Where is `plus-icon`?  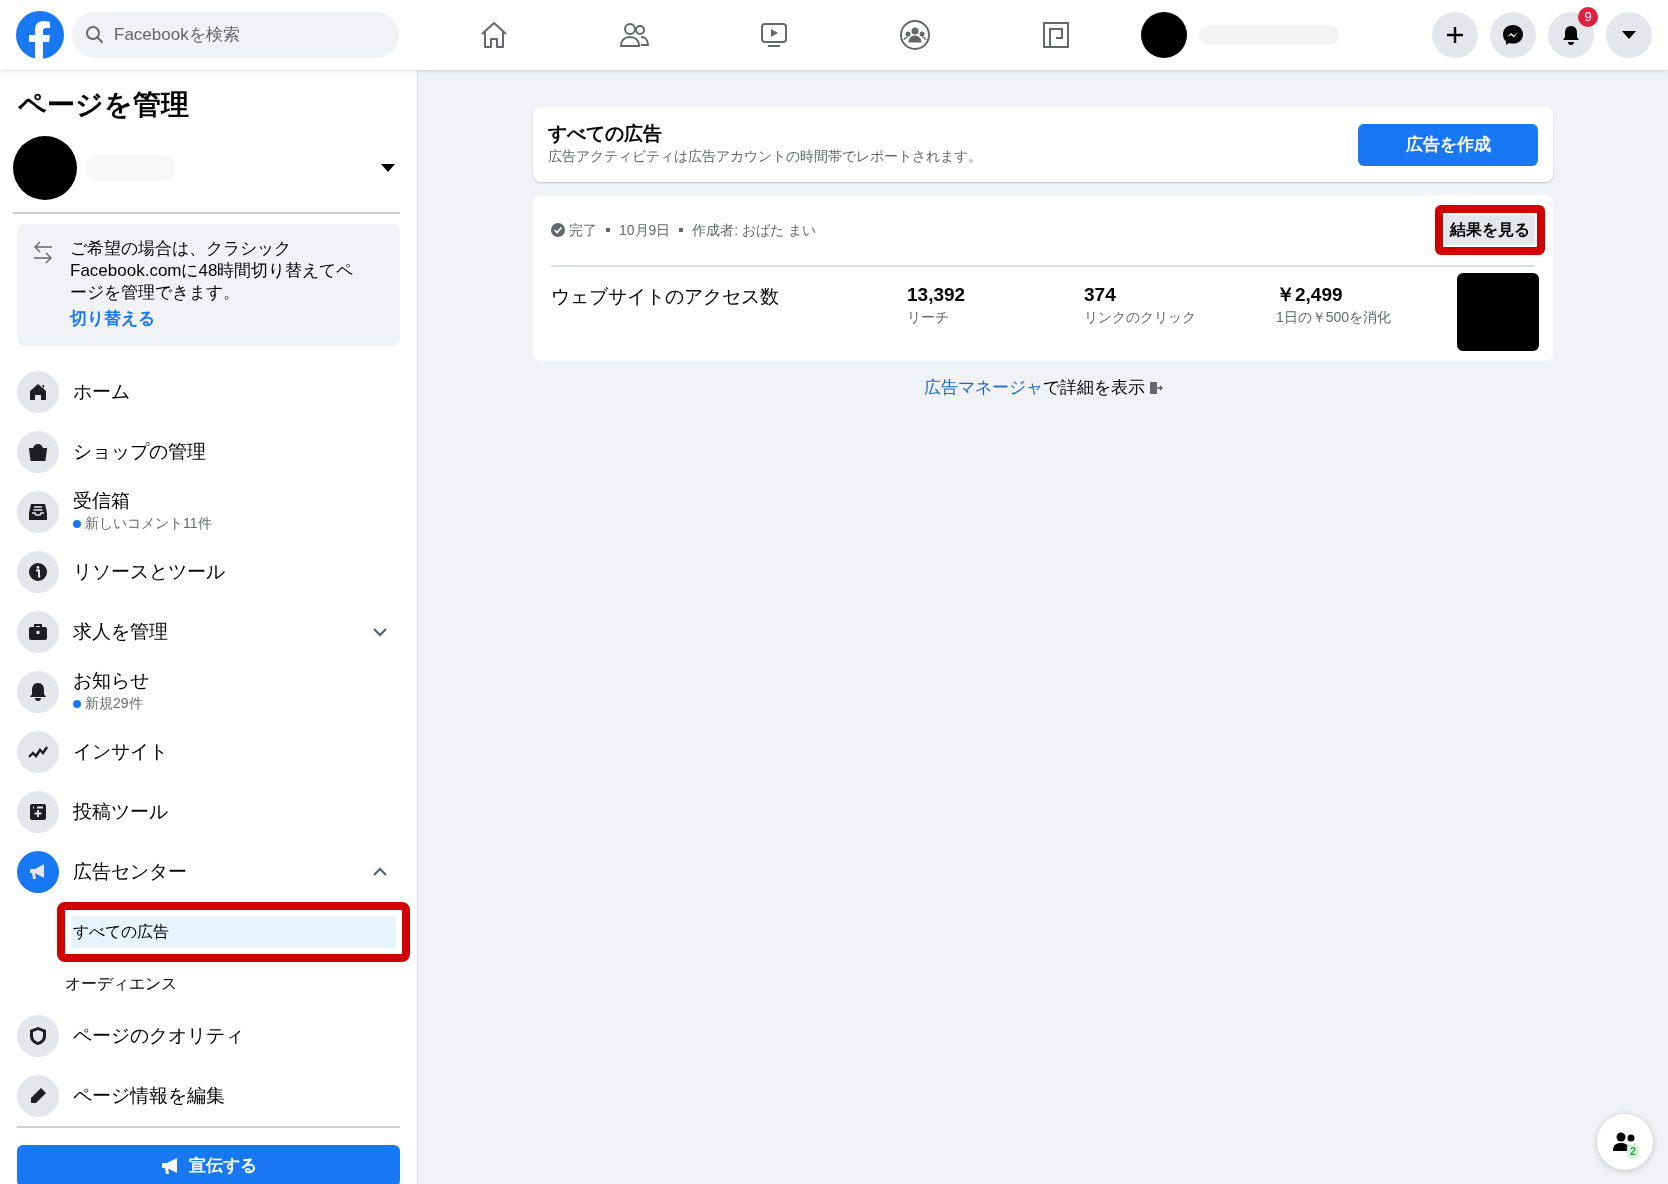 plus-icon is located at coordinates (1455, 35).